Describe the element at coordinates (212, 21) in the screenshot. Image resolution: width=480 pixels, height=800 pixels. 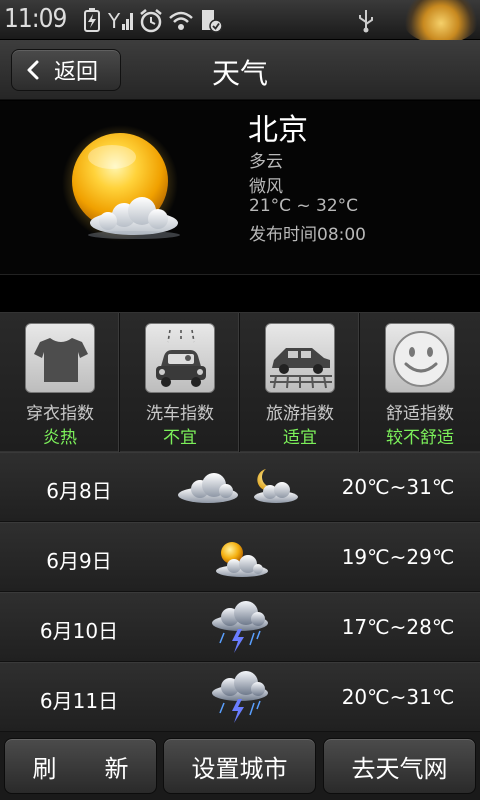
I see `sd-card-icon` at that location.